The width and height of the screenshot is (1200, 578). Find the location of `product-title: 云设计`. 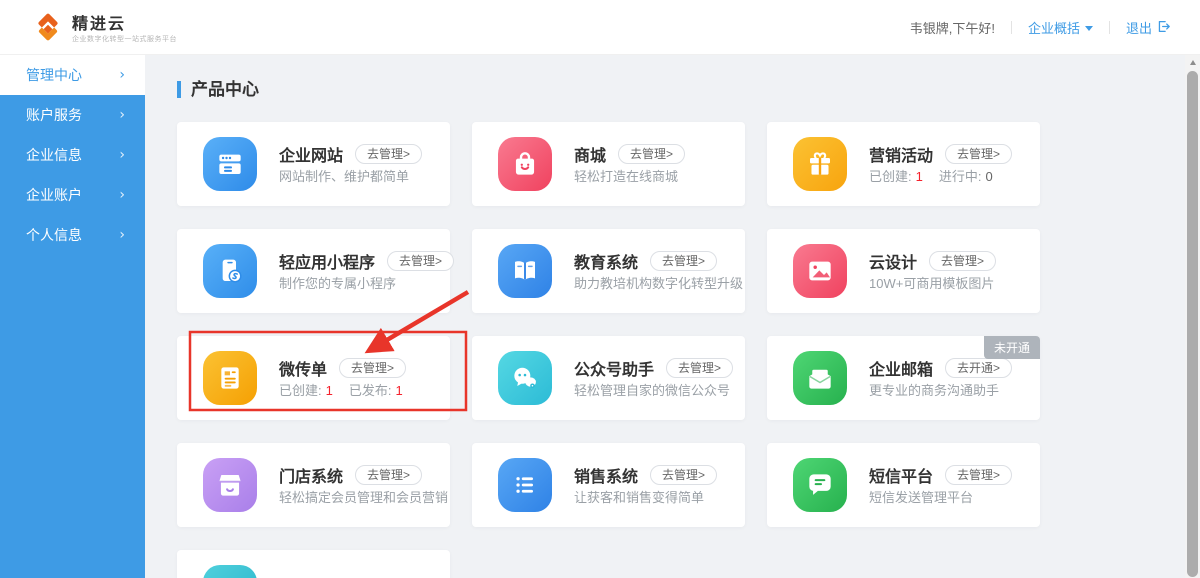

product-title: 云设计 is located at coordinates (893, 263).